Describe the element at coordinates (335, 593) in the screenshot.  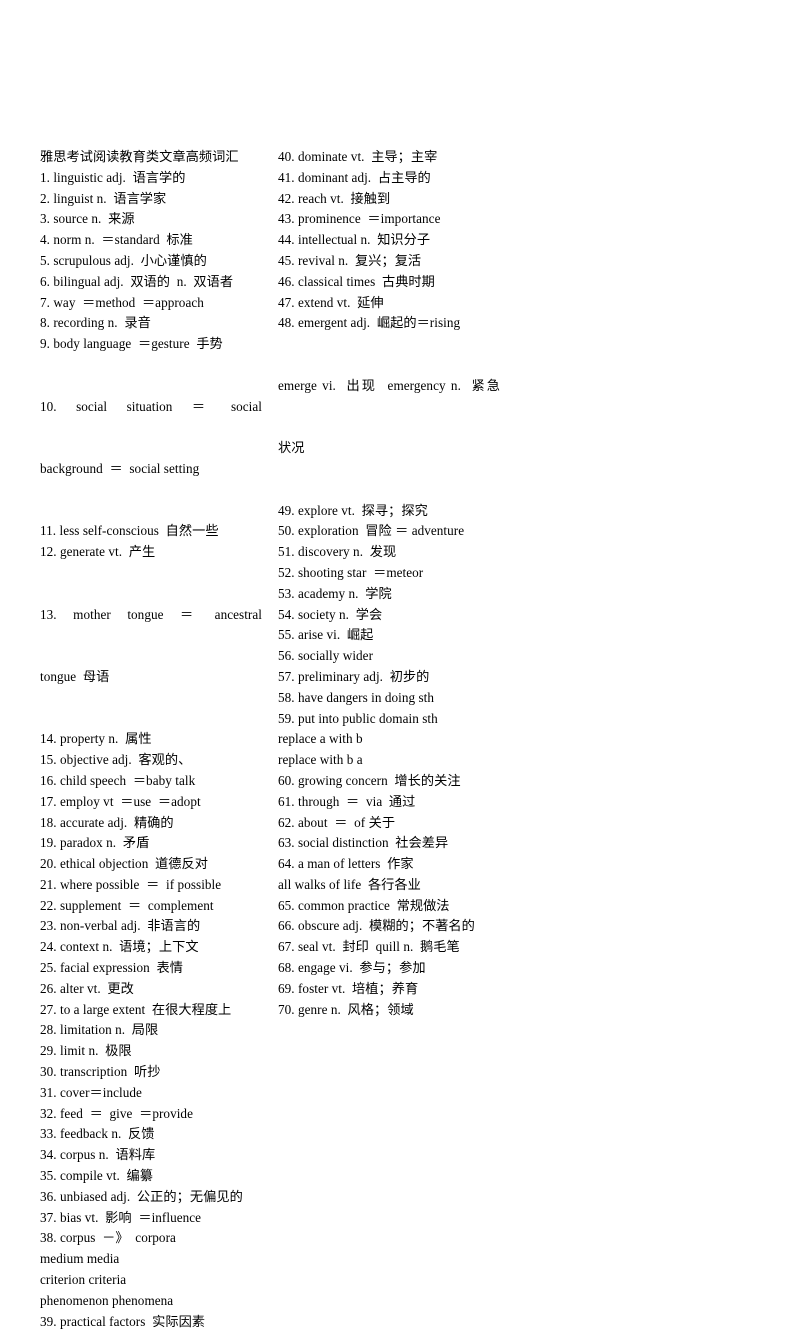
I see `vocab-entry-53: 53. academy n. 学院` at that location.